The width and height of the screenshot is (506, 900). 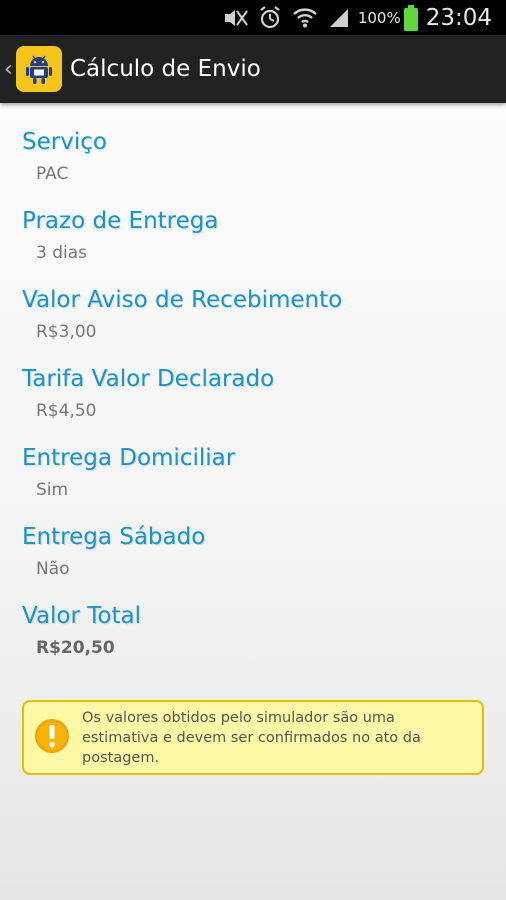 What do you see at coordinates (39, 69) in the screenshot?
I see `android-app-icon` at bounding box center [39, 69].